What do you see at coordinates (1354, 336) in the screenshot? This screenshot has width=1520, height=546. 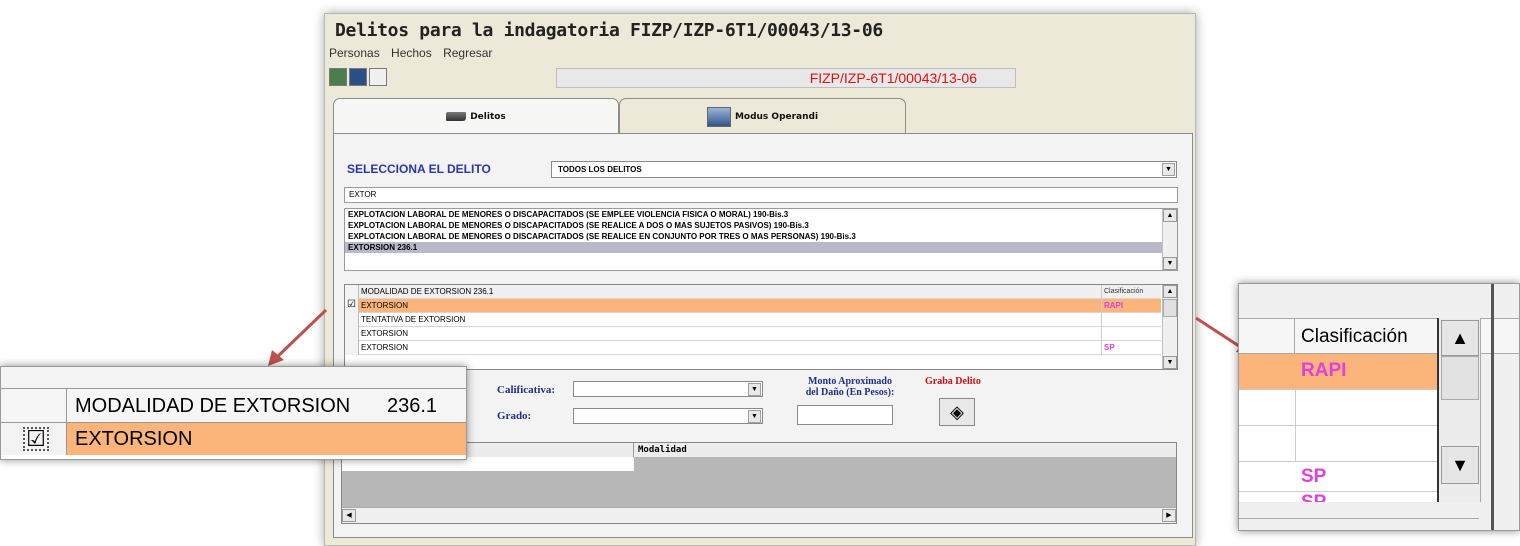 I see `zoom-header-clasificacion: Clasificación` at bounding box center [1354, 336].